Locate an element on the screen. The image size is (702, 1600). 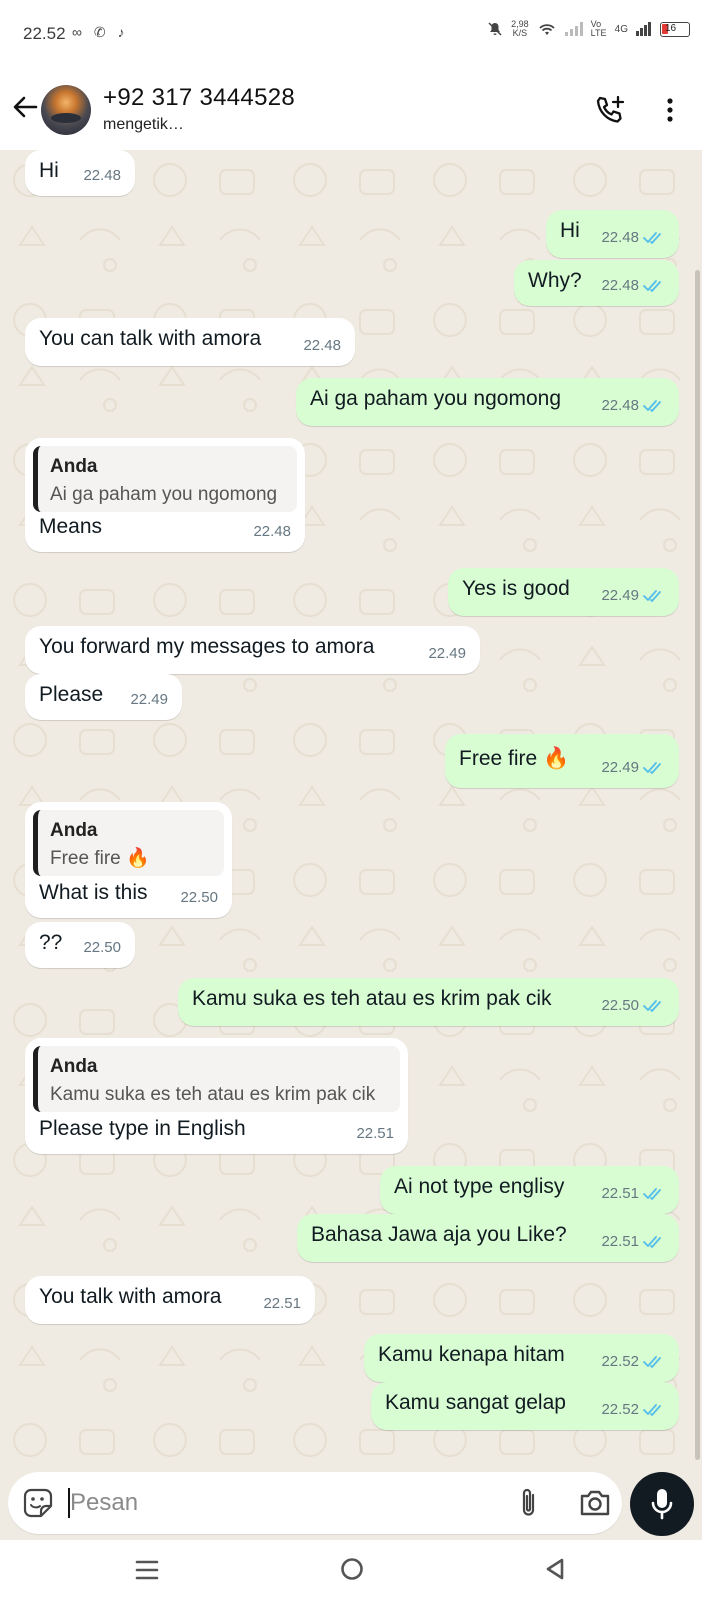
message-incoming: Please 22.49 is located at coordinates (103, 697).